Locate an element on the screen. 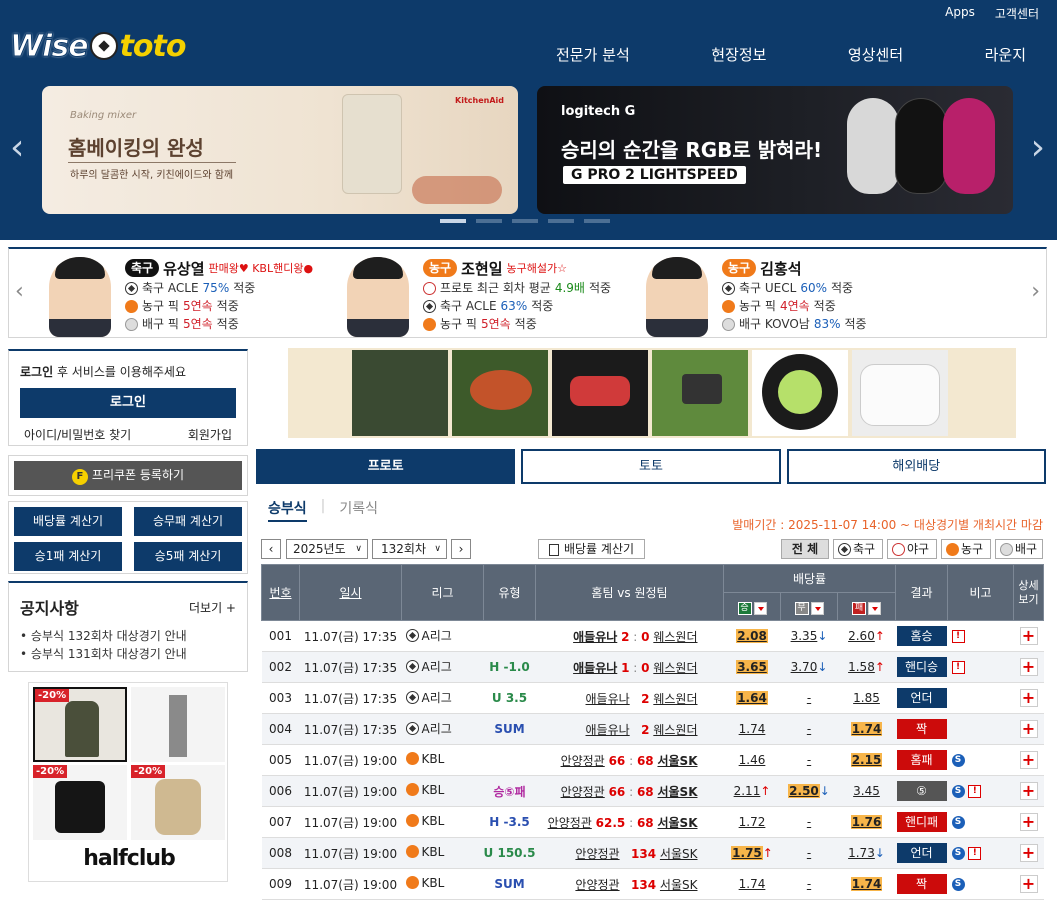  nav-item-video-center: 영상센터 is located at coordinates (875, 54).